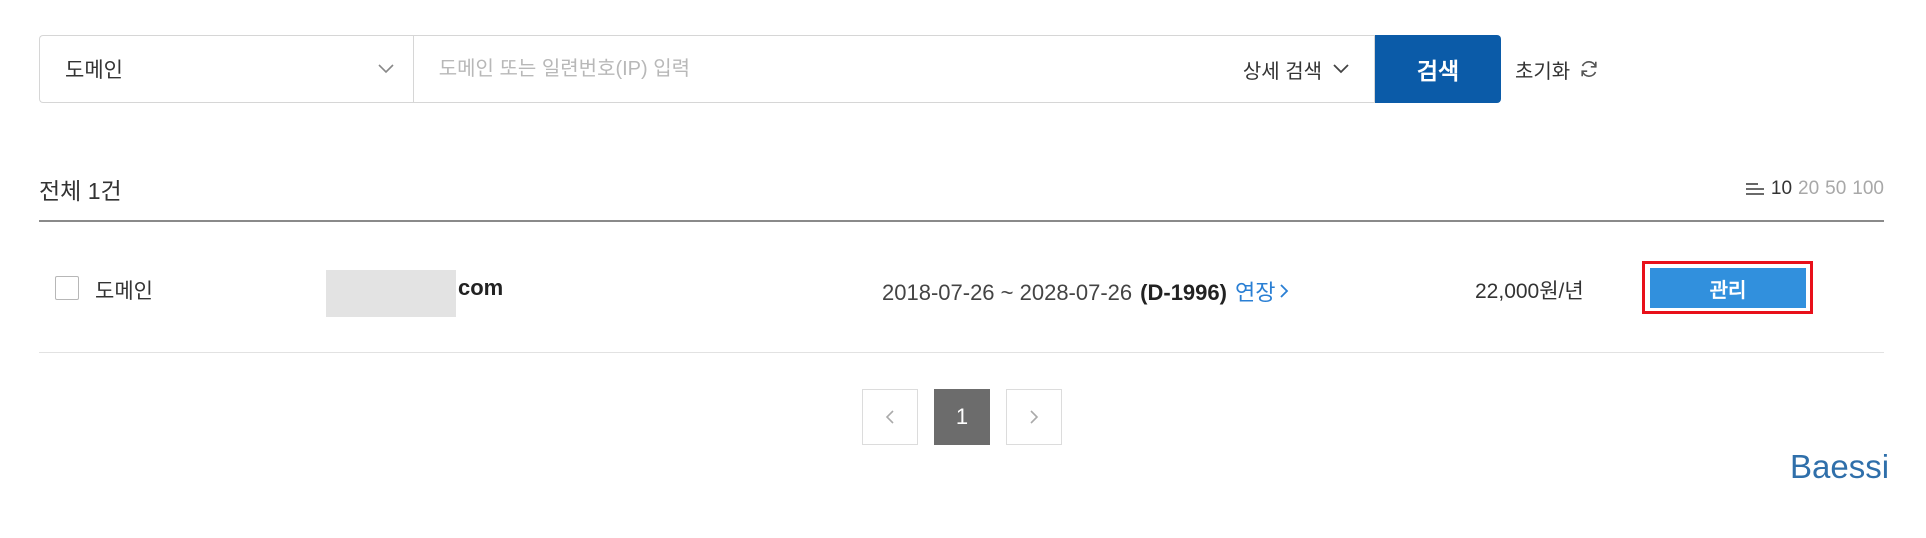 Image resolution: width=1926 pixels, height=538 pixels. I want to click on list-lines-icon, so click(1754, 189).